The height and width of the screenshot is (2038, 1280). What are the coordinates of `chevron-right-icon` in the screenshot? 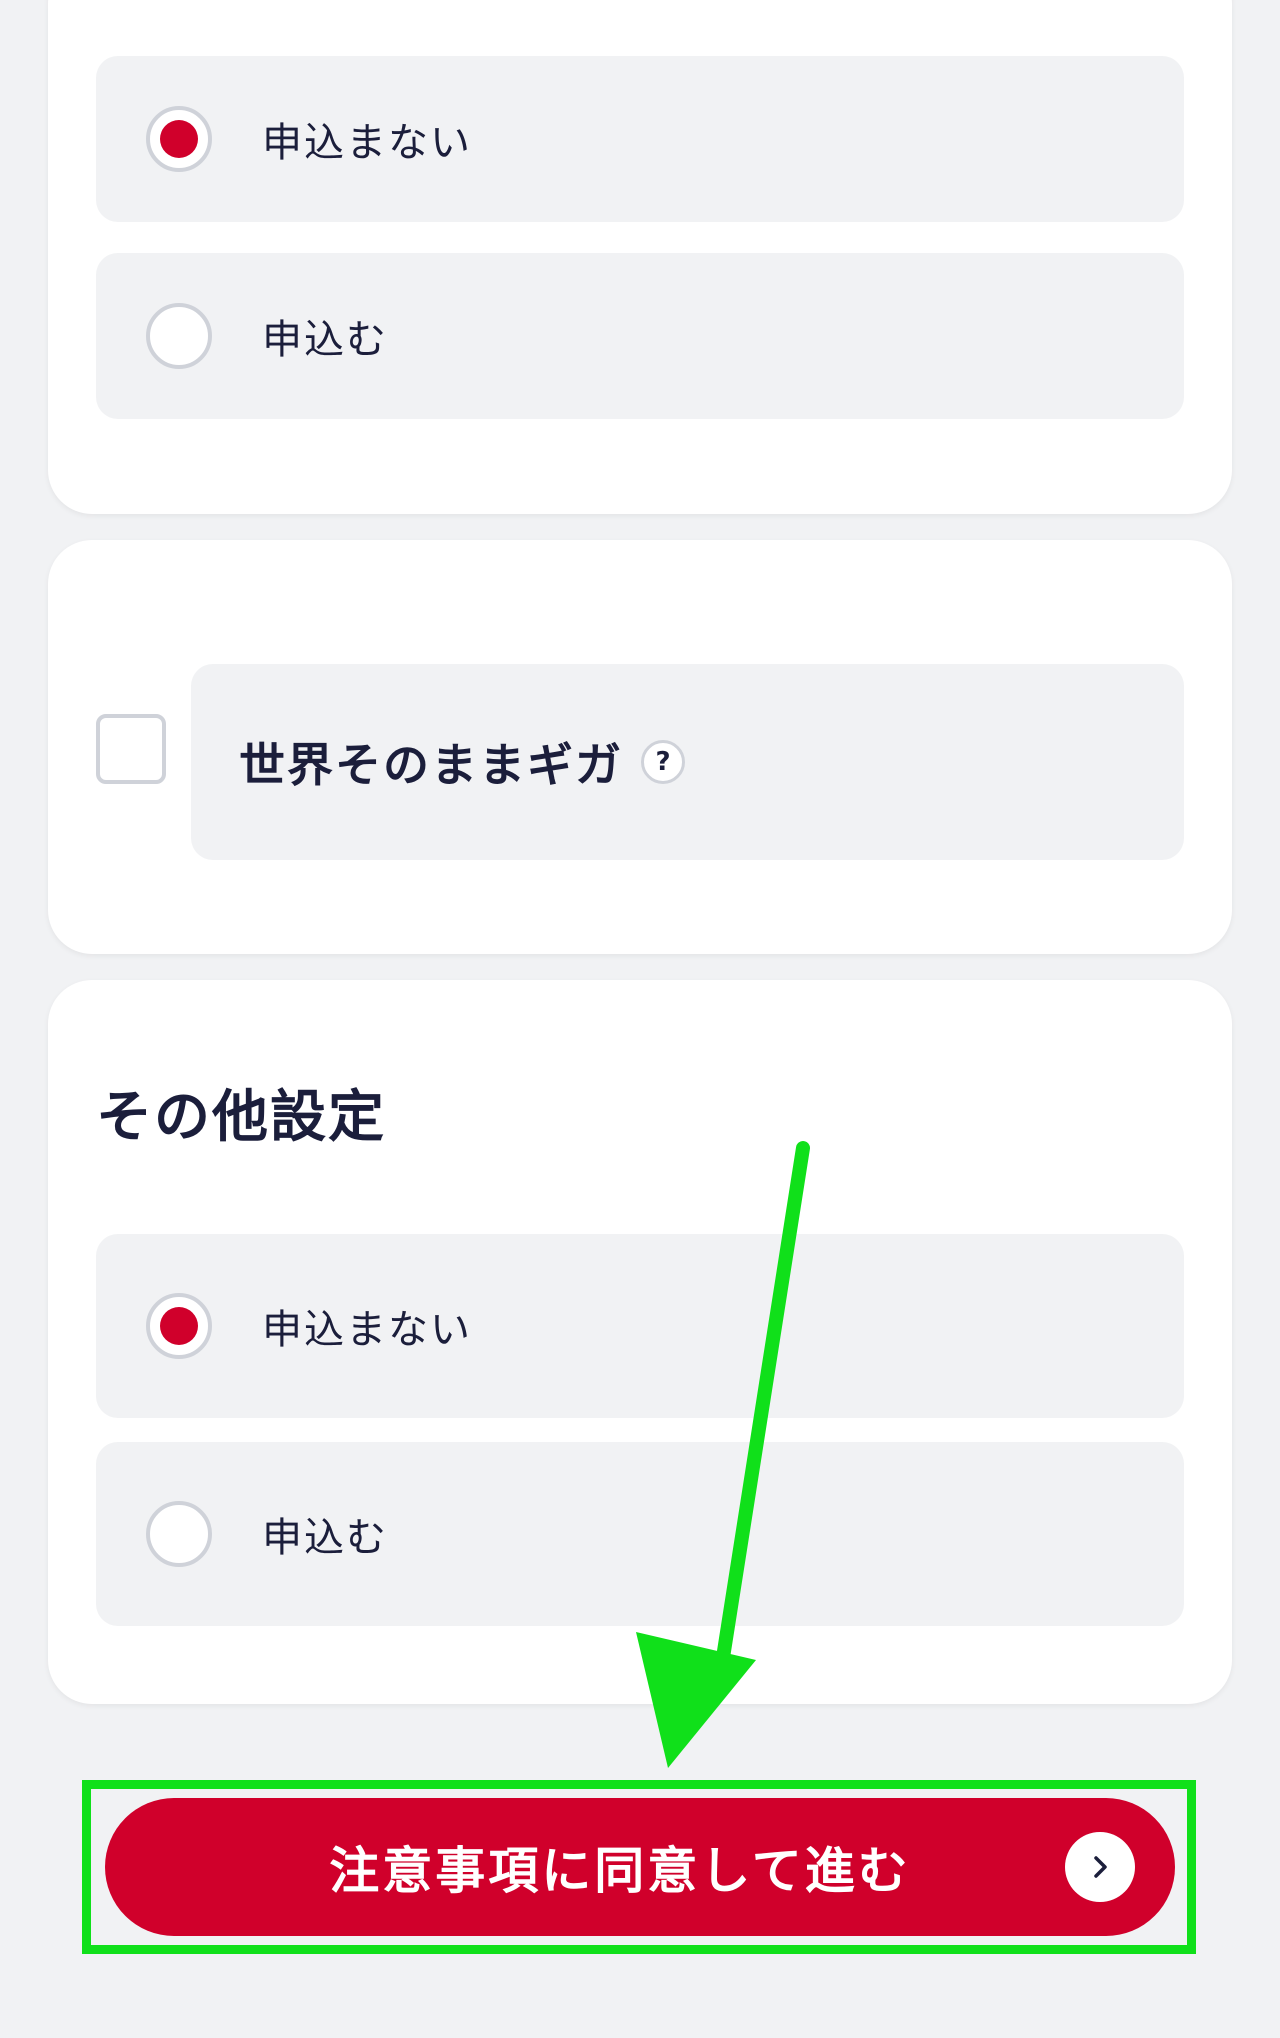 It's located at (1100, 1867).